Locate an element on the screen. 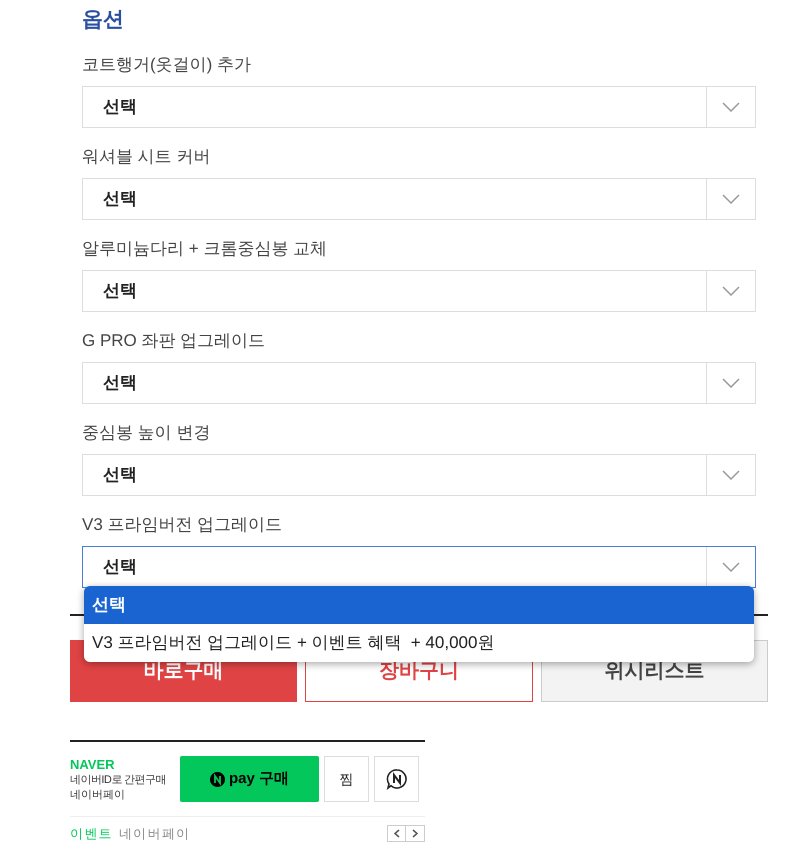 This screenshot has width=794, height=862. talk-button is located at coordinates (396, 779).